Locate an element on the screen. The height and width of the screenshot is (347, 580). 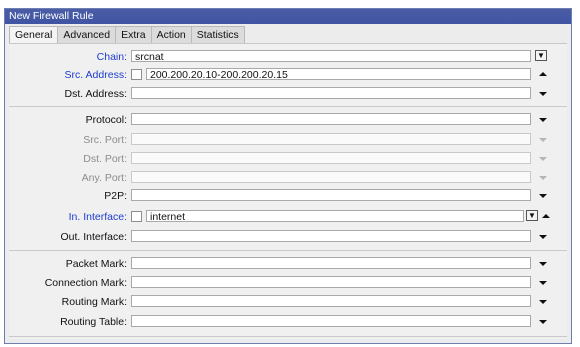
src-port-label: Src. Port: is located at coordinates (105, 140).